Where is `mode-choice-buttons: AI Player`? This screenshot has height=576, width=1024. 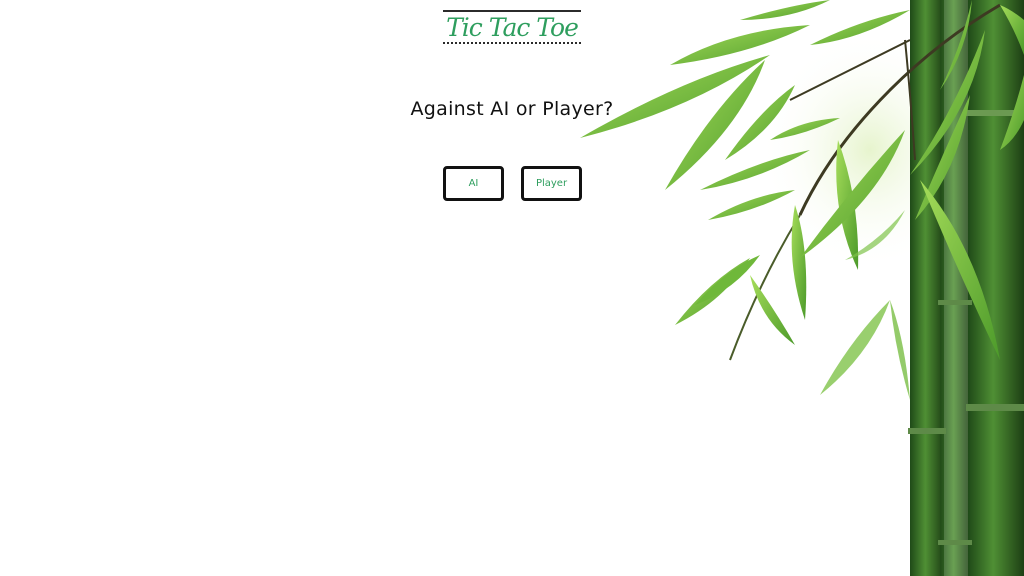
mode-choice-buttons: AI Player is located at coordinates (512, 183).